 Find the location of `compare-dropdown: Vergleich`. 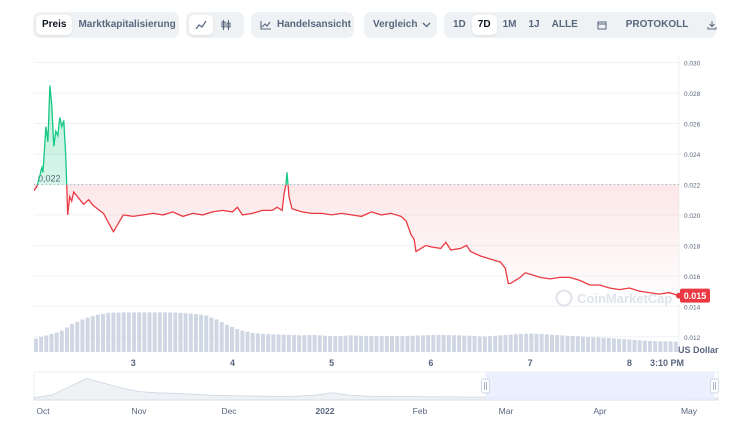

compare-dropdown: Vergleich is located at coordinates (402, 25).